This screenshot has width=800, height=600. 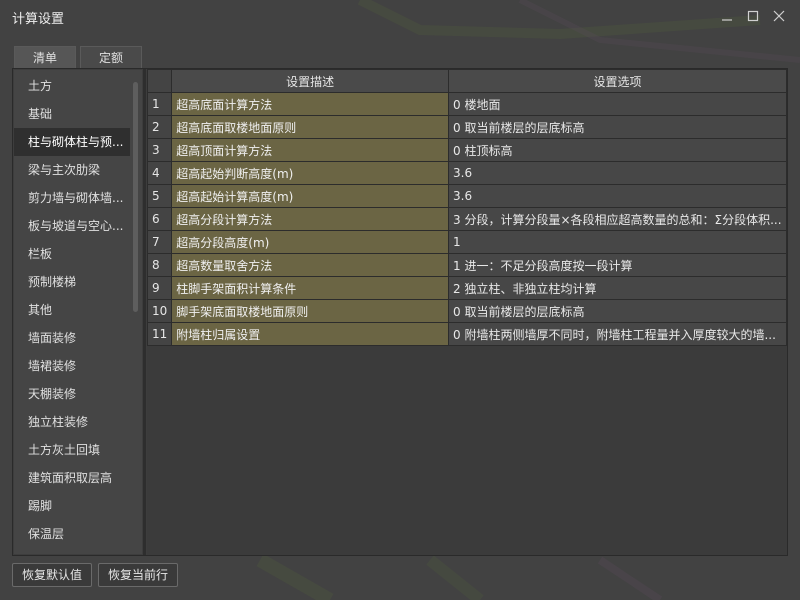 What do you see at coordinates (310, 81) in the screenshot?
I see `column-header-desc: 设置描述` at bounding box center [310, 81].